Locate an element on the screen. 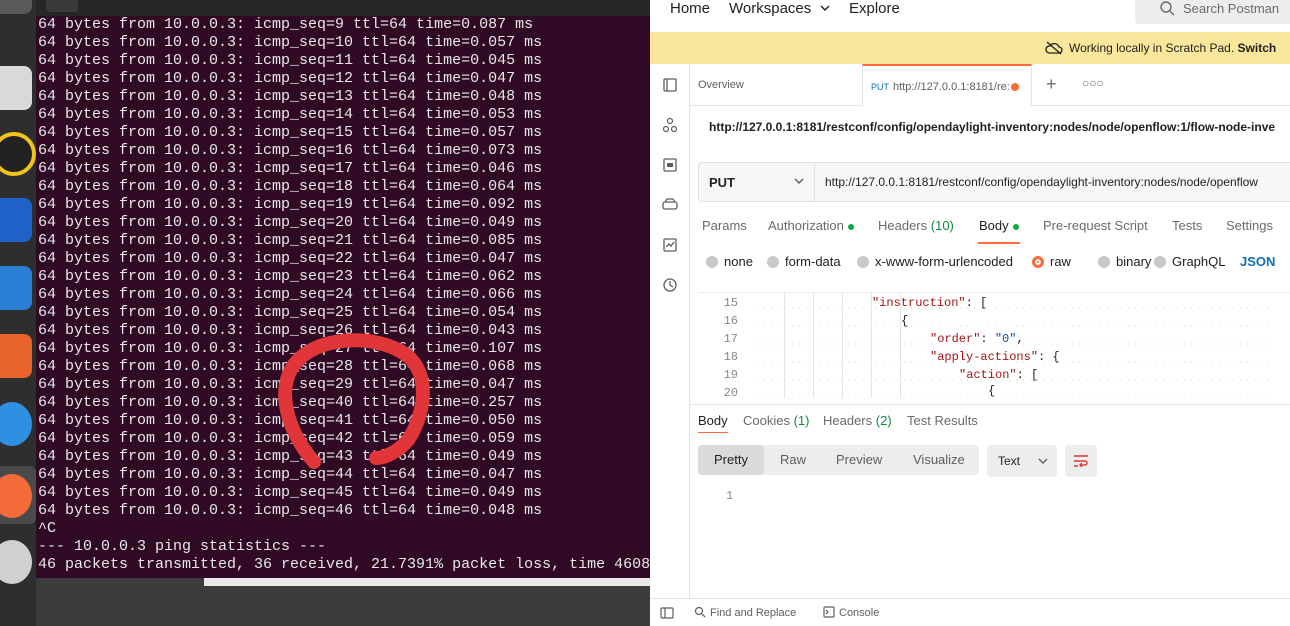 The height and width of the screenshot is (626, 1290). response-tab-cookies: Cookies (1) is located at coordinates (776, 420).